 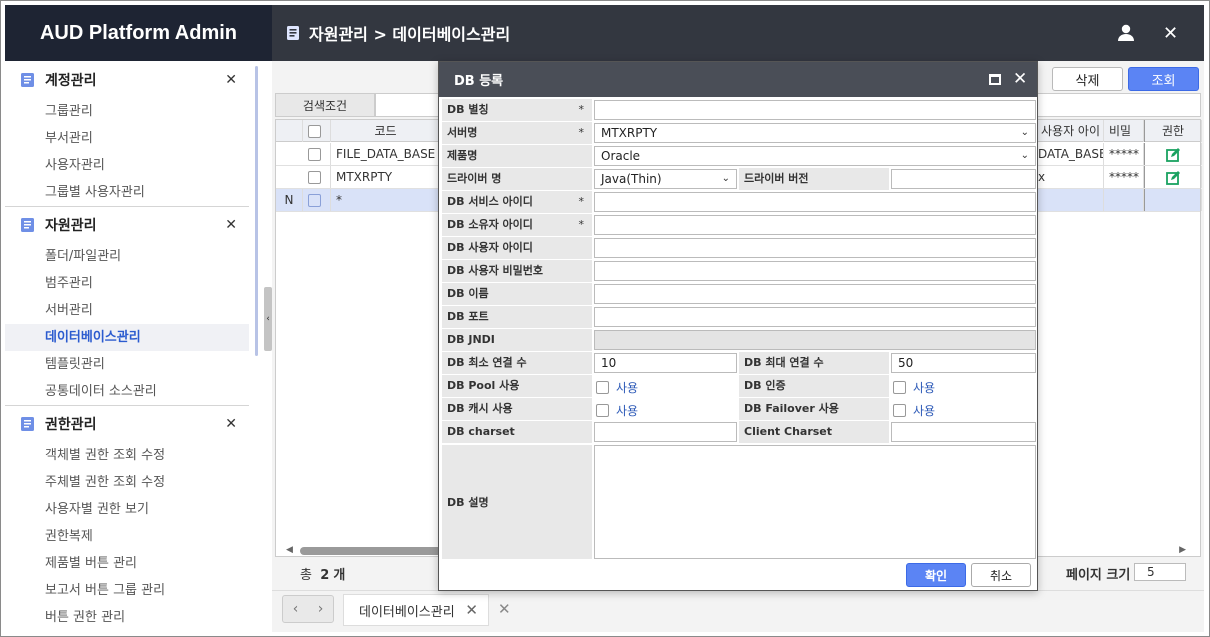 I want to click on sidebar-scrollbar, so click(x=256, y=211).